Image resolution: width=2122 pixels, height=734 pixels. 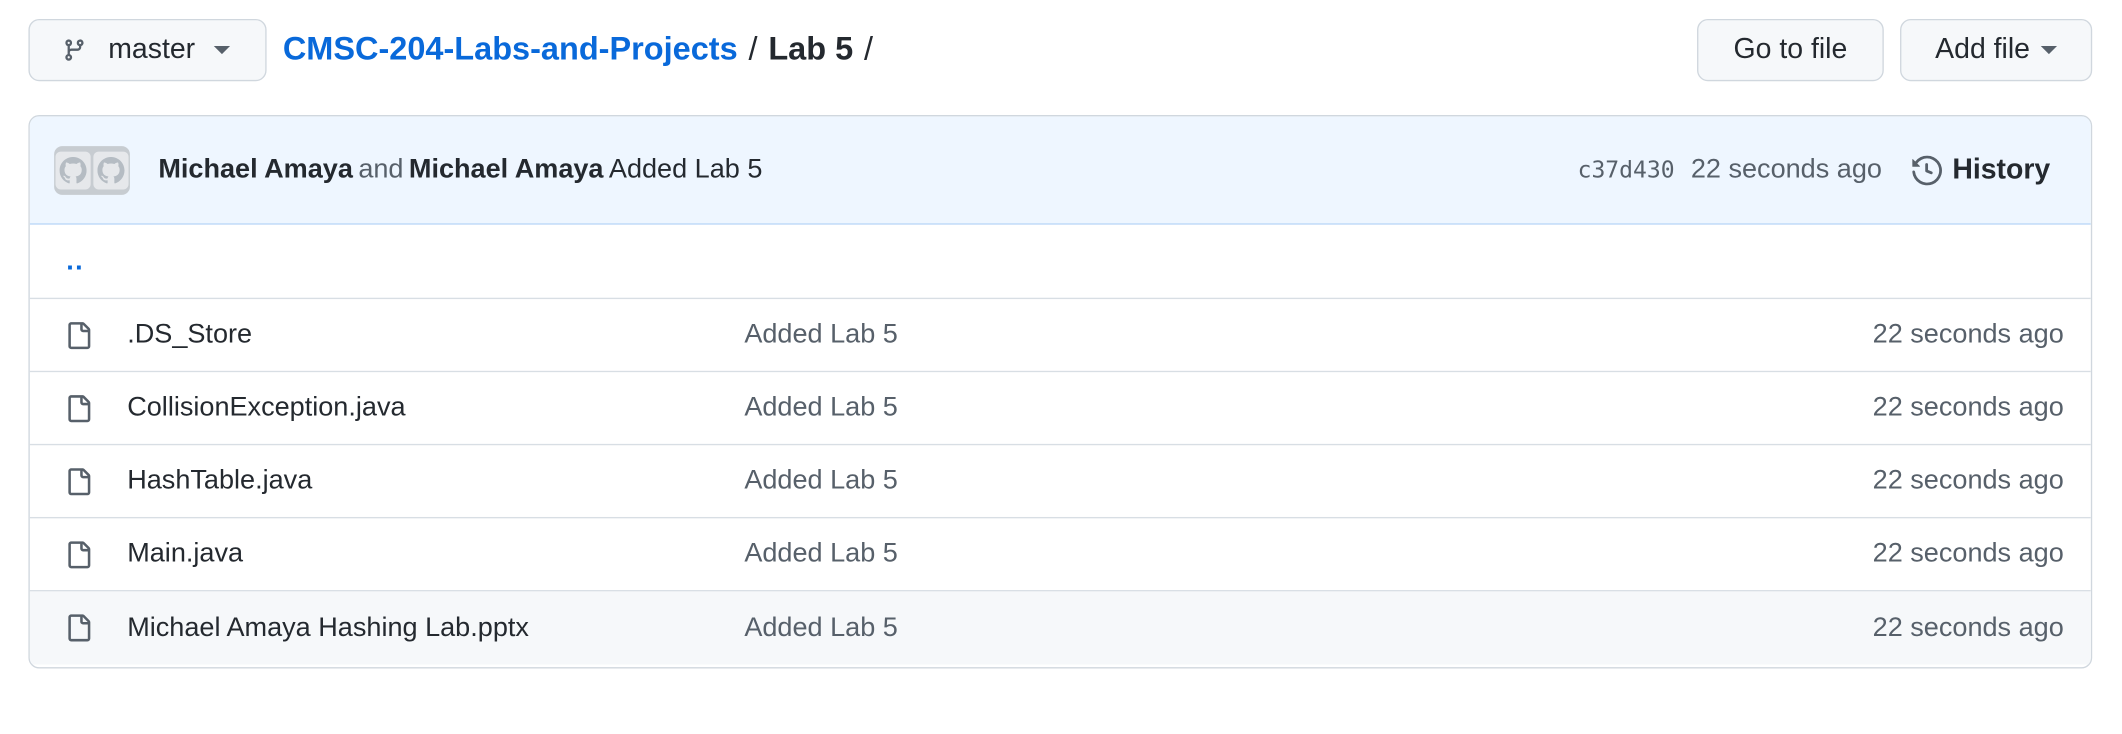 What do you see at coordinates (1060, 555) in the screenshot?
I see `file-row: Main.java Added Lab 5 22 seconds ago` at bounding box center [1060, 555].